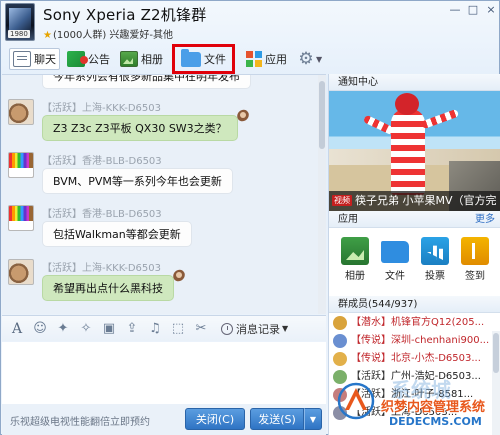 This screenshot has height=435, width=500. I want to click on album-app-icon, so click(355, 251).